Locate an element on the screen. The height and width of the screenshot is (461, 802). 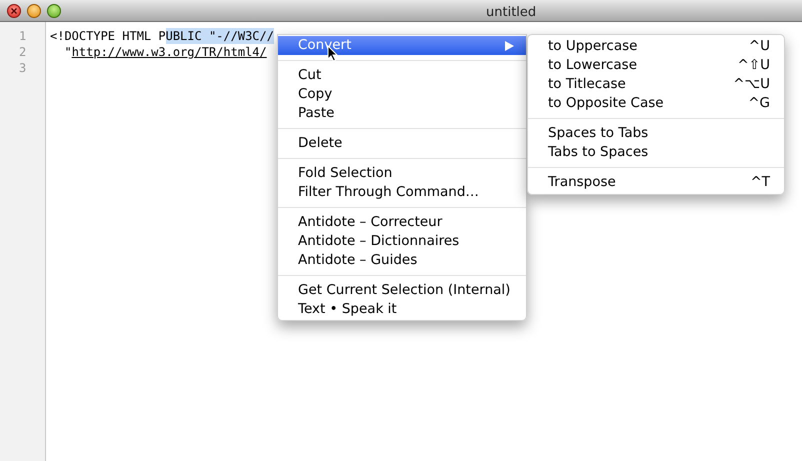
close-button is located at coordinates (14, 11).